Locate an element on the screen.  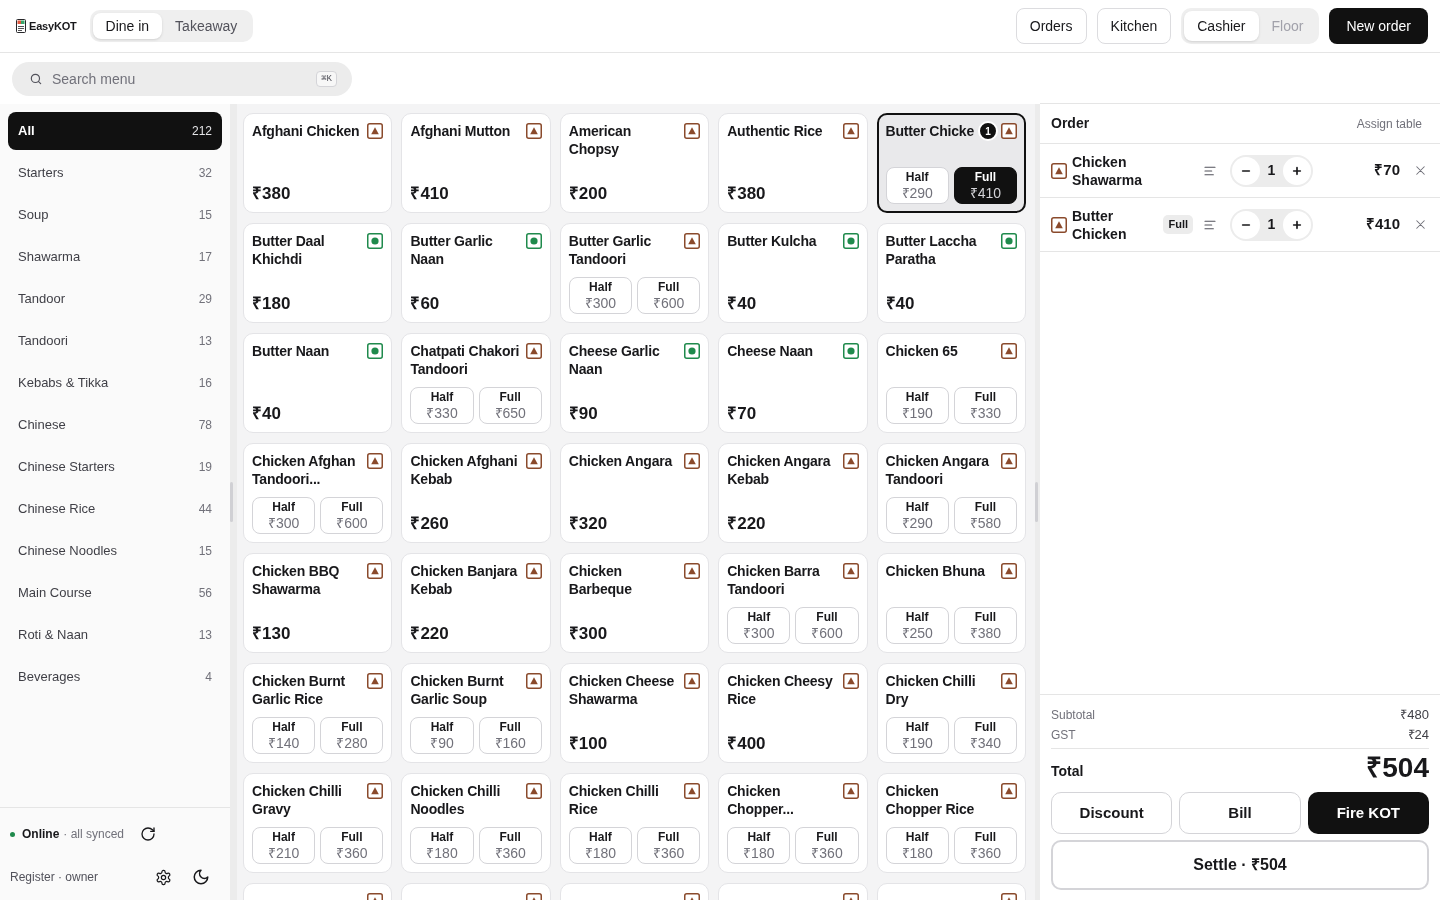
variant-button: Full ₹160 is located at coordinates (510, 735).